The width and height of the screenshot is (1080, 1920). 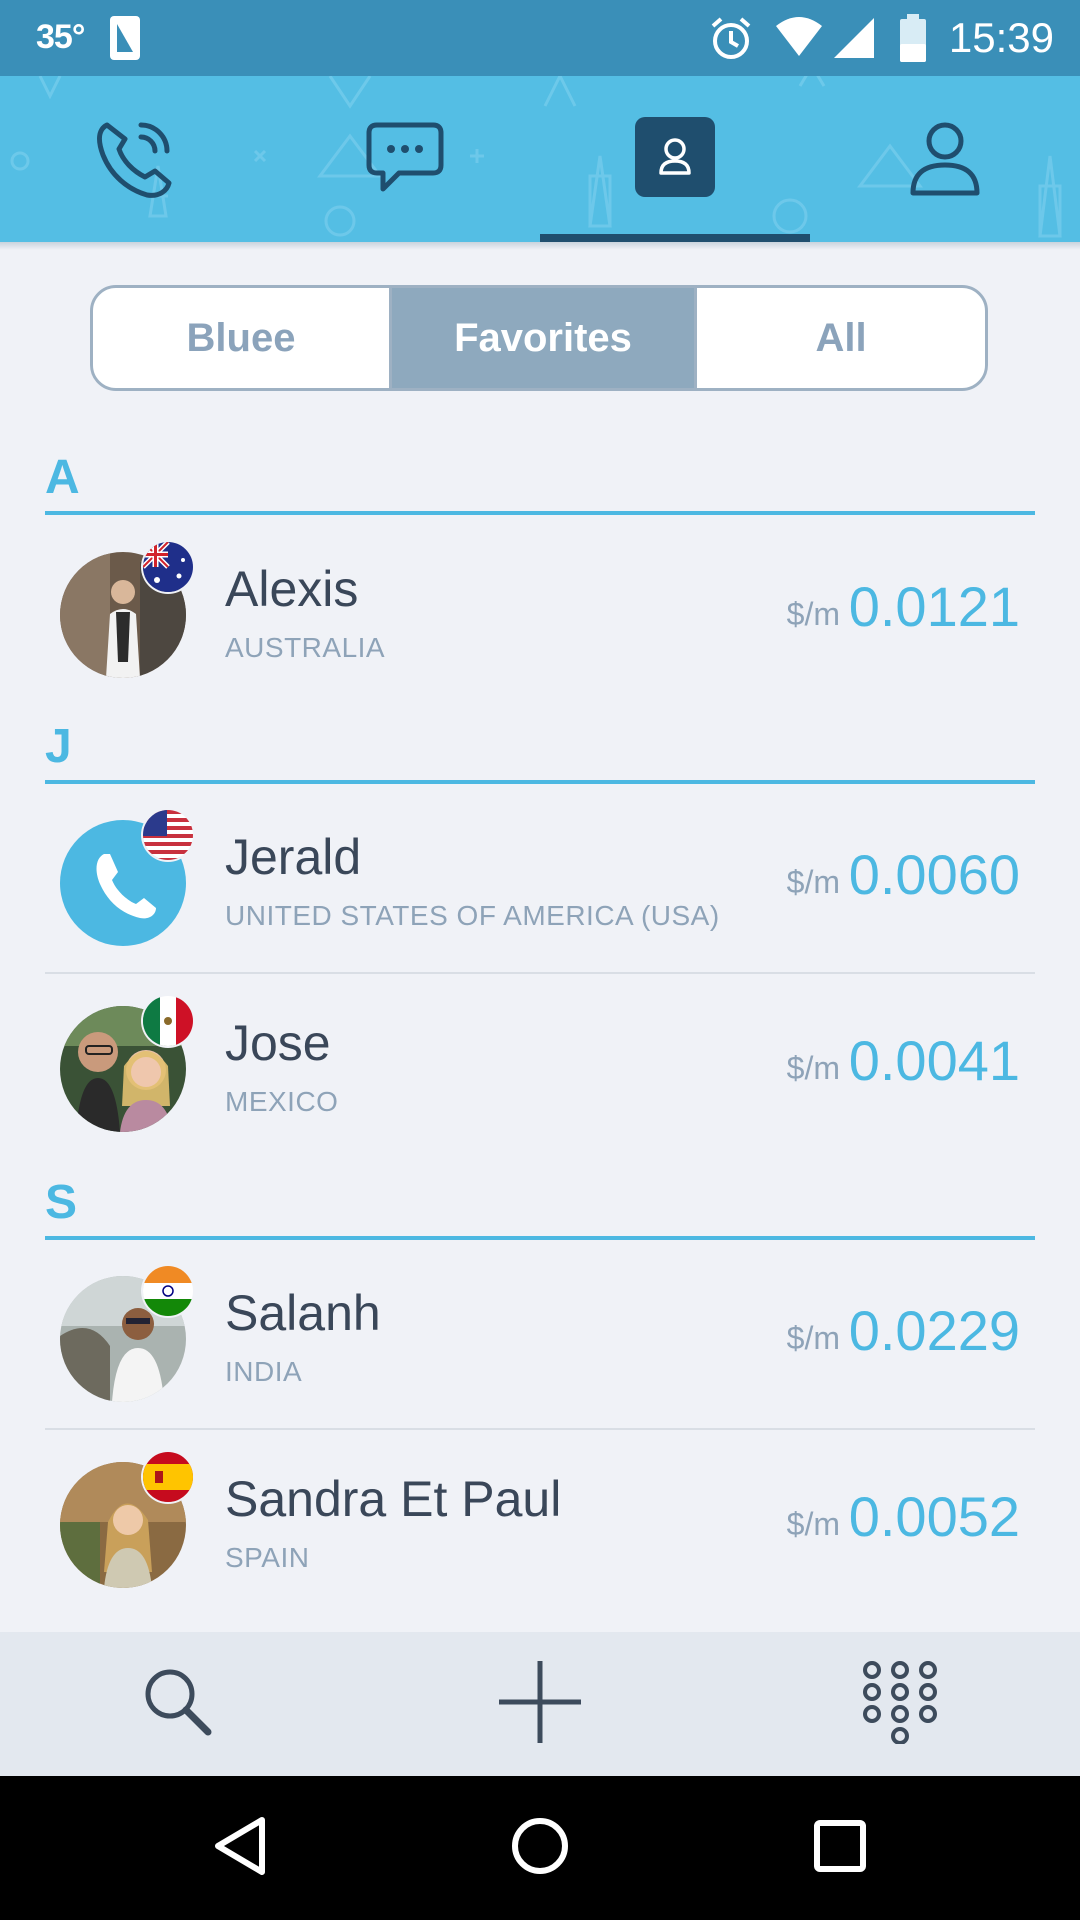 I want to click on section-letter: A, so click(x=62, y=477).